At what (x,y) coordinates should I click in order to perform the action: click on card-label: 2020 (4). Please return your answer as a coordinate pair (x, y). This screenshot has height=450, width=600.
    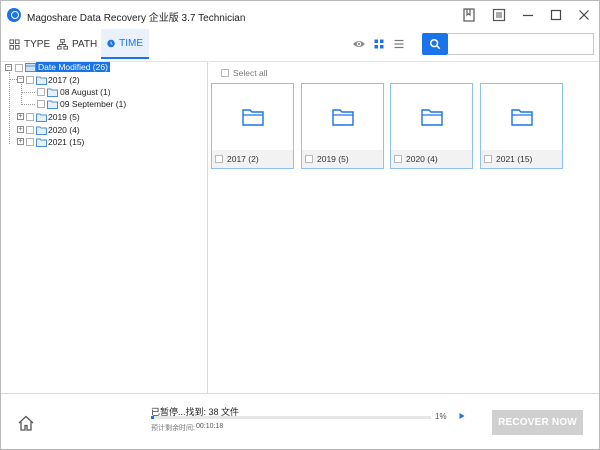
    Looking at the image, I should click on (422, 159).